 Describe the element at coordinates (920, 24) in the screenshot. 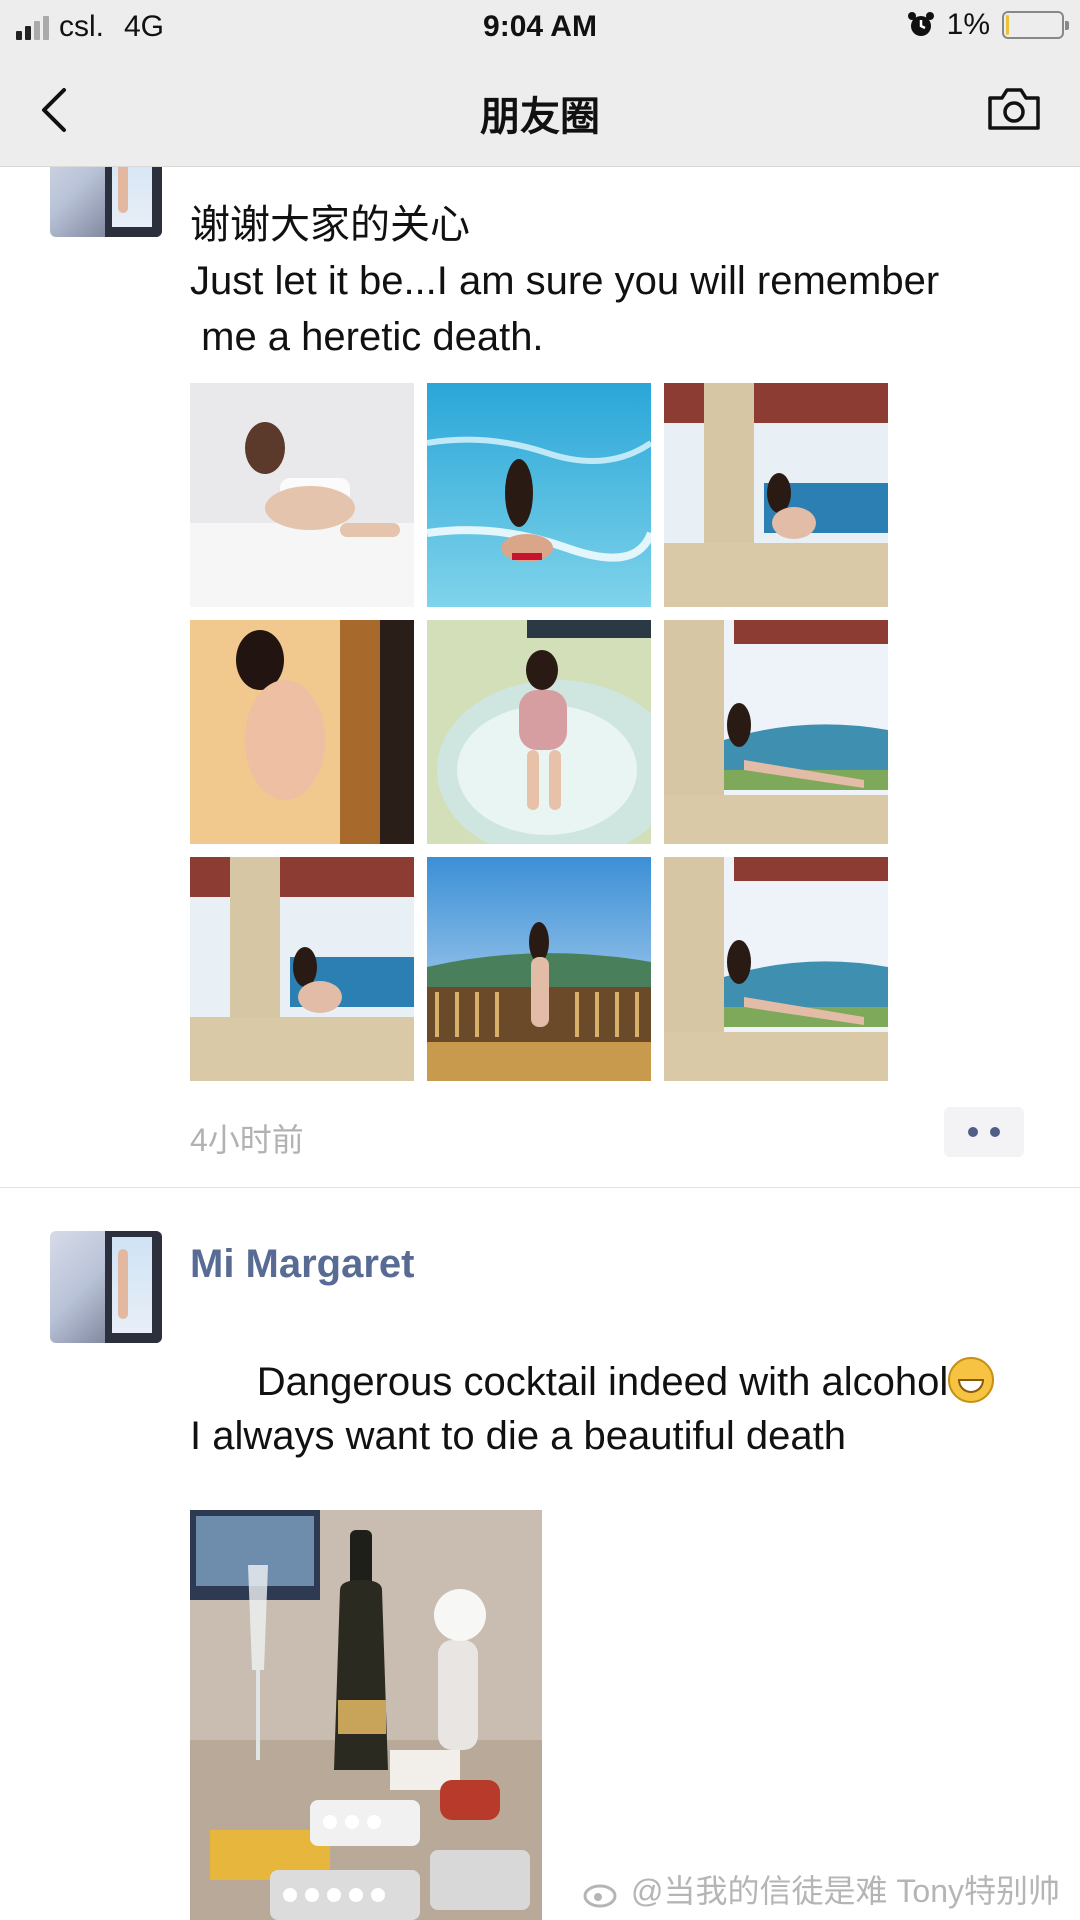

I see `alarm-icon` at that location.